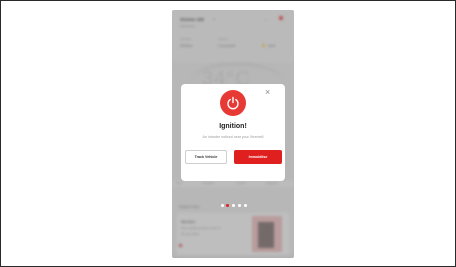 Image resolution: width=456 pixels, height=267 pixels. What do you see at coordinates (258, 157) in the screenshot?
I see `immobilise-button: Immobilise` at bounding box center [258, 157].